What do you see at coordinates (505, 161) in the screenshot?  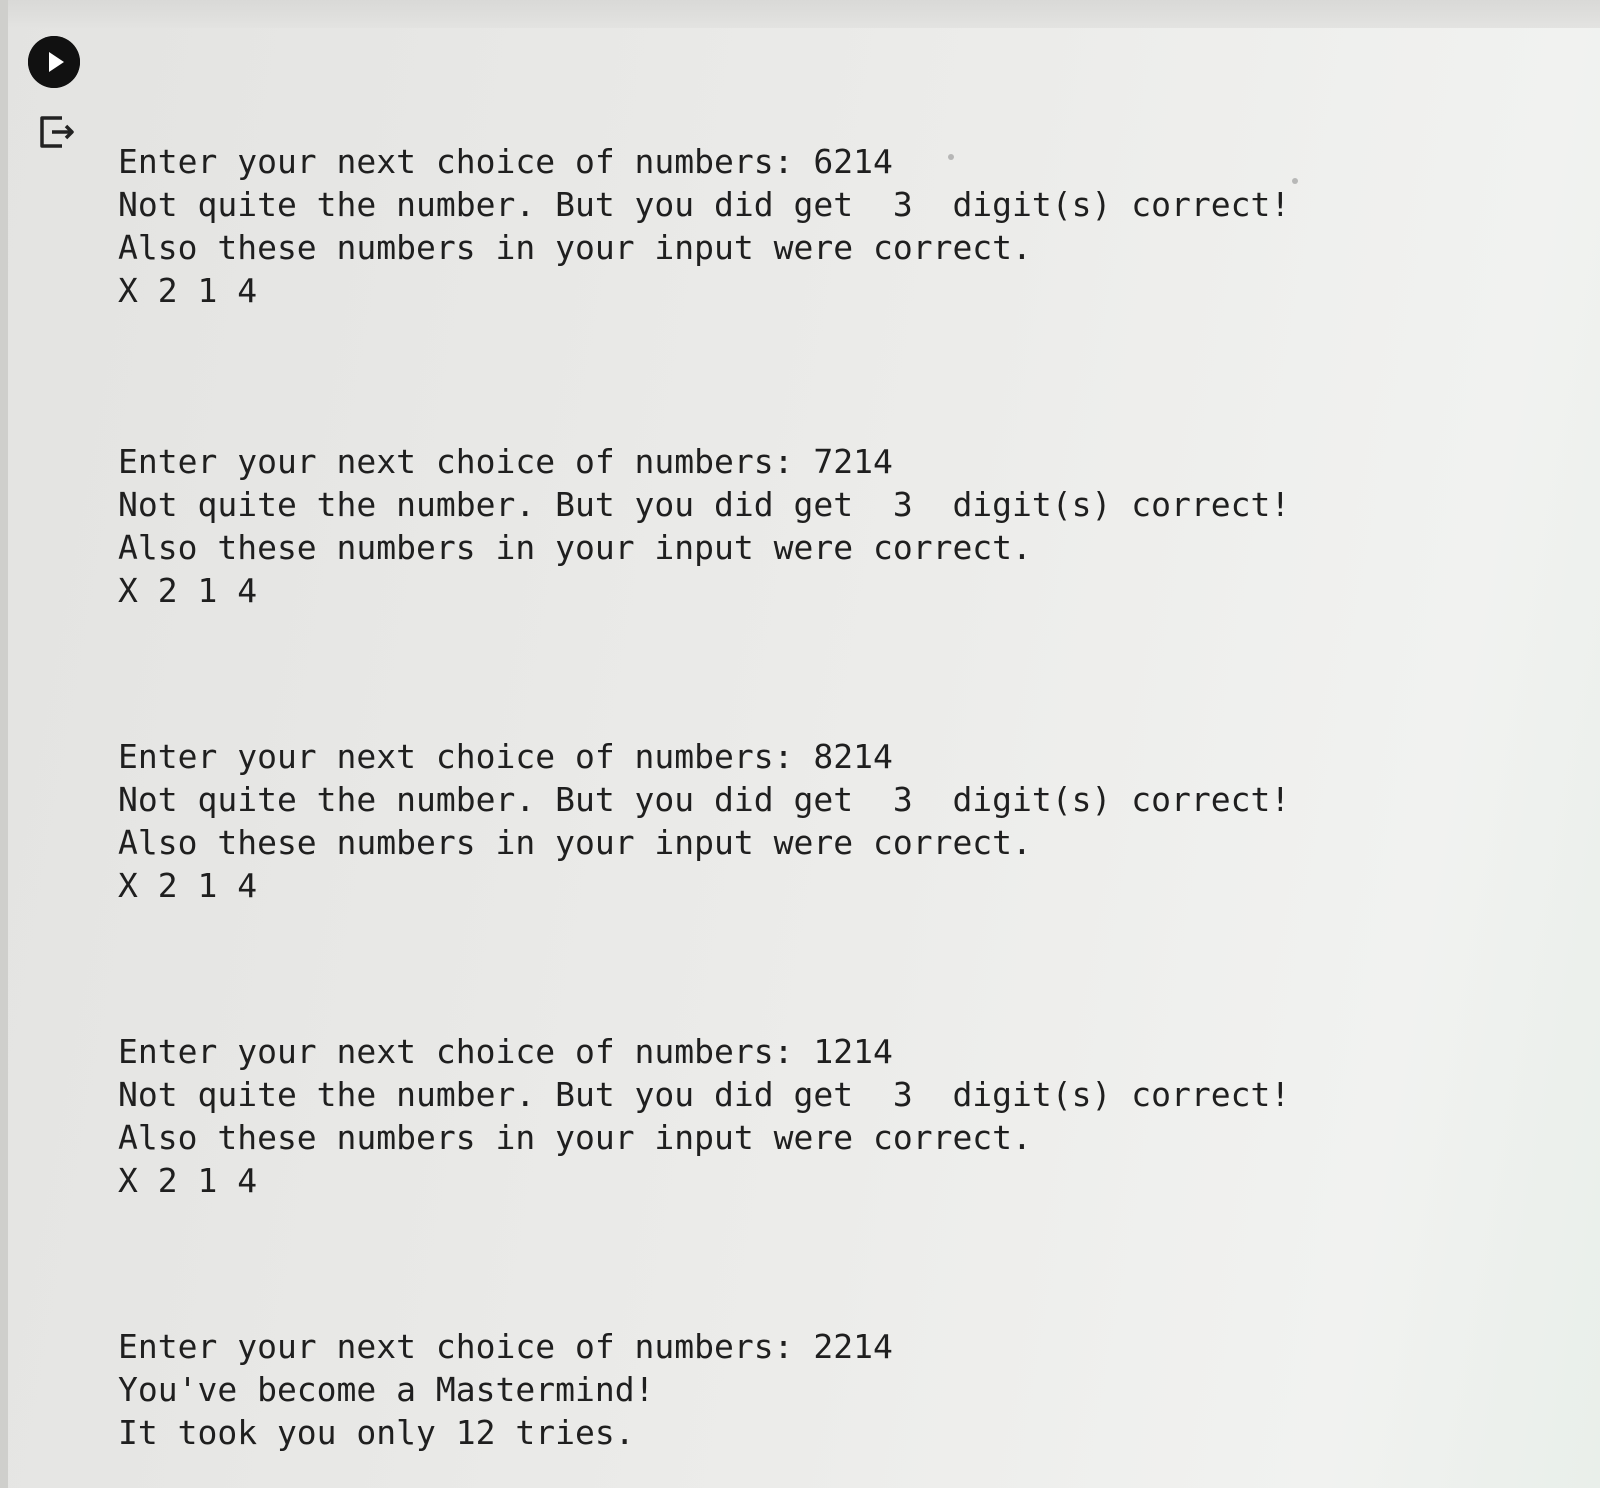 I see `guess-prompt: Enter your next choice of numbers: 6214` at bounding box center [505, 161].